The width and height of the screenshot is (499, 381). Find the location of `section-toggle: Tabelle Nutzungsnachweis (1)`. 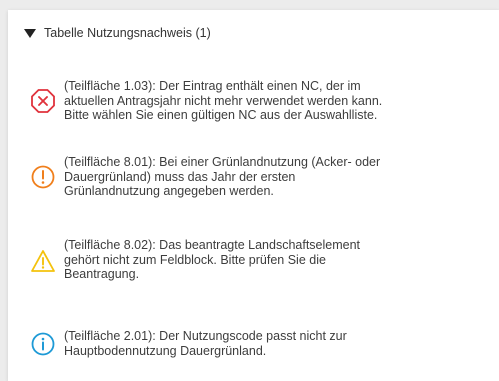

section-toggle: Tabelle Nutzungsnachweis (1) is located at coordinates (117, 33).